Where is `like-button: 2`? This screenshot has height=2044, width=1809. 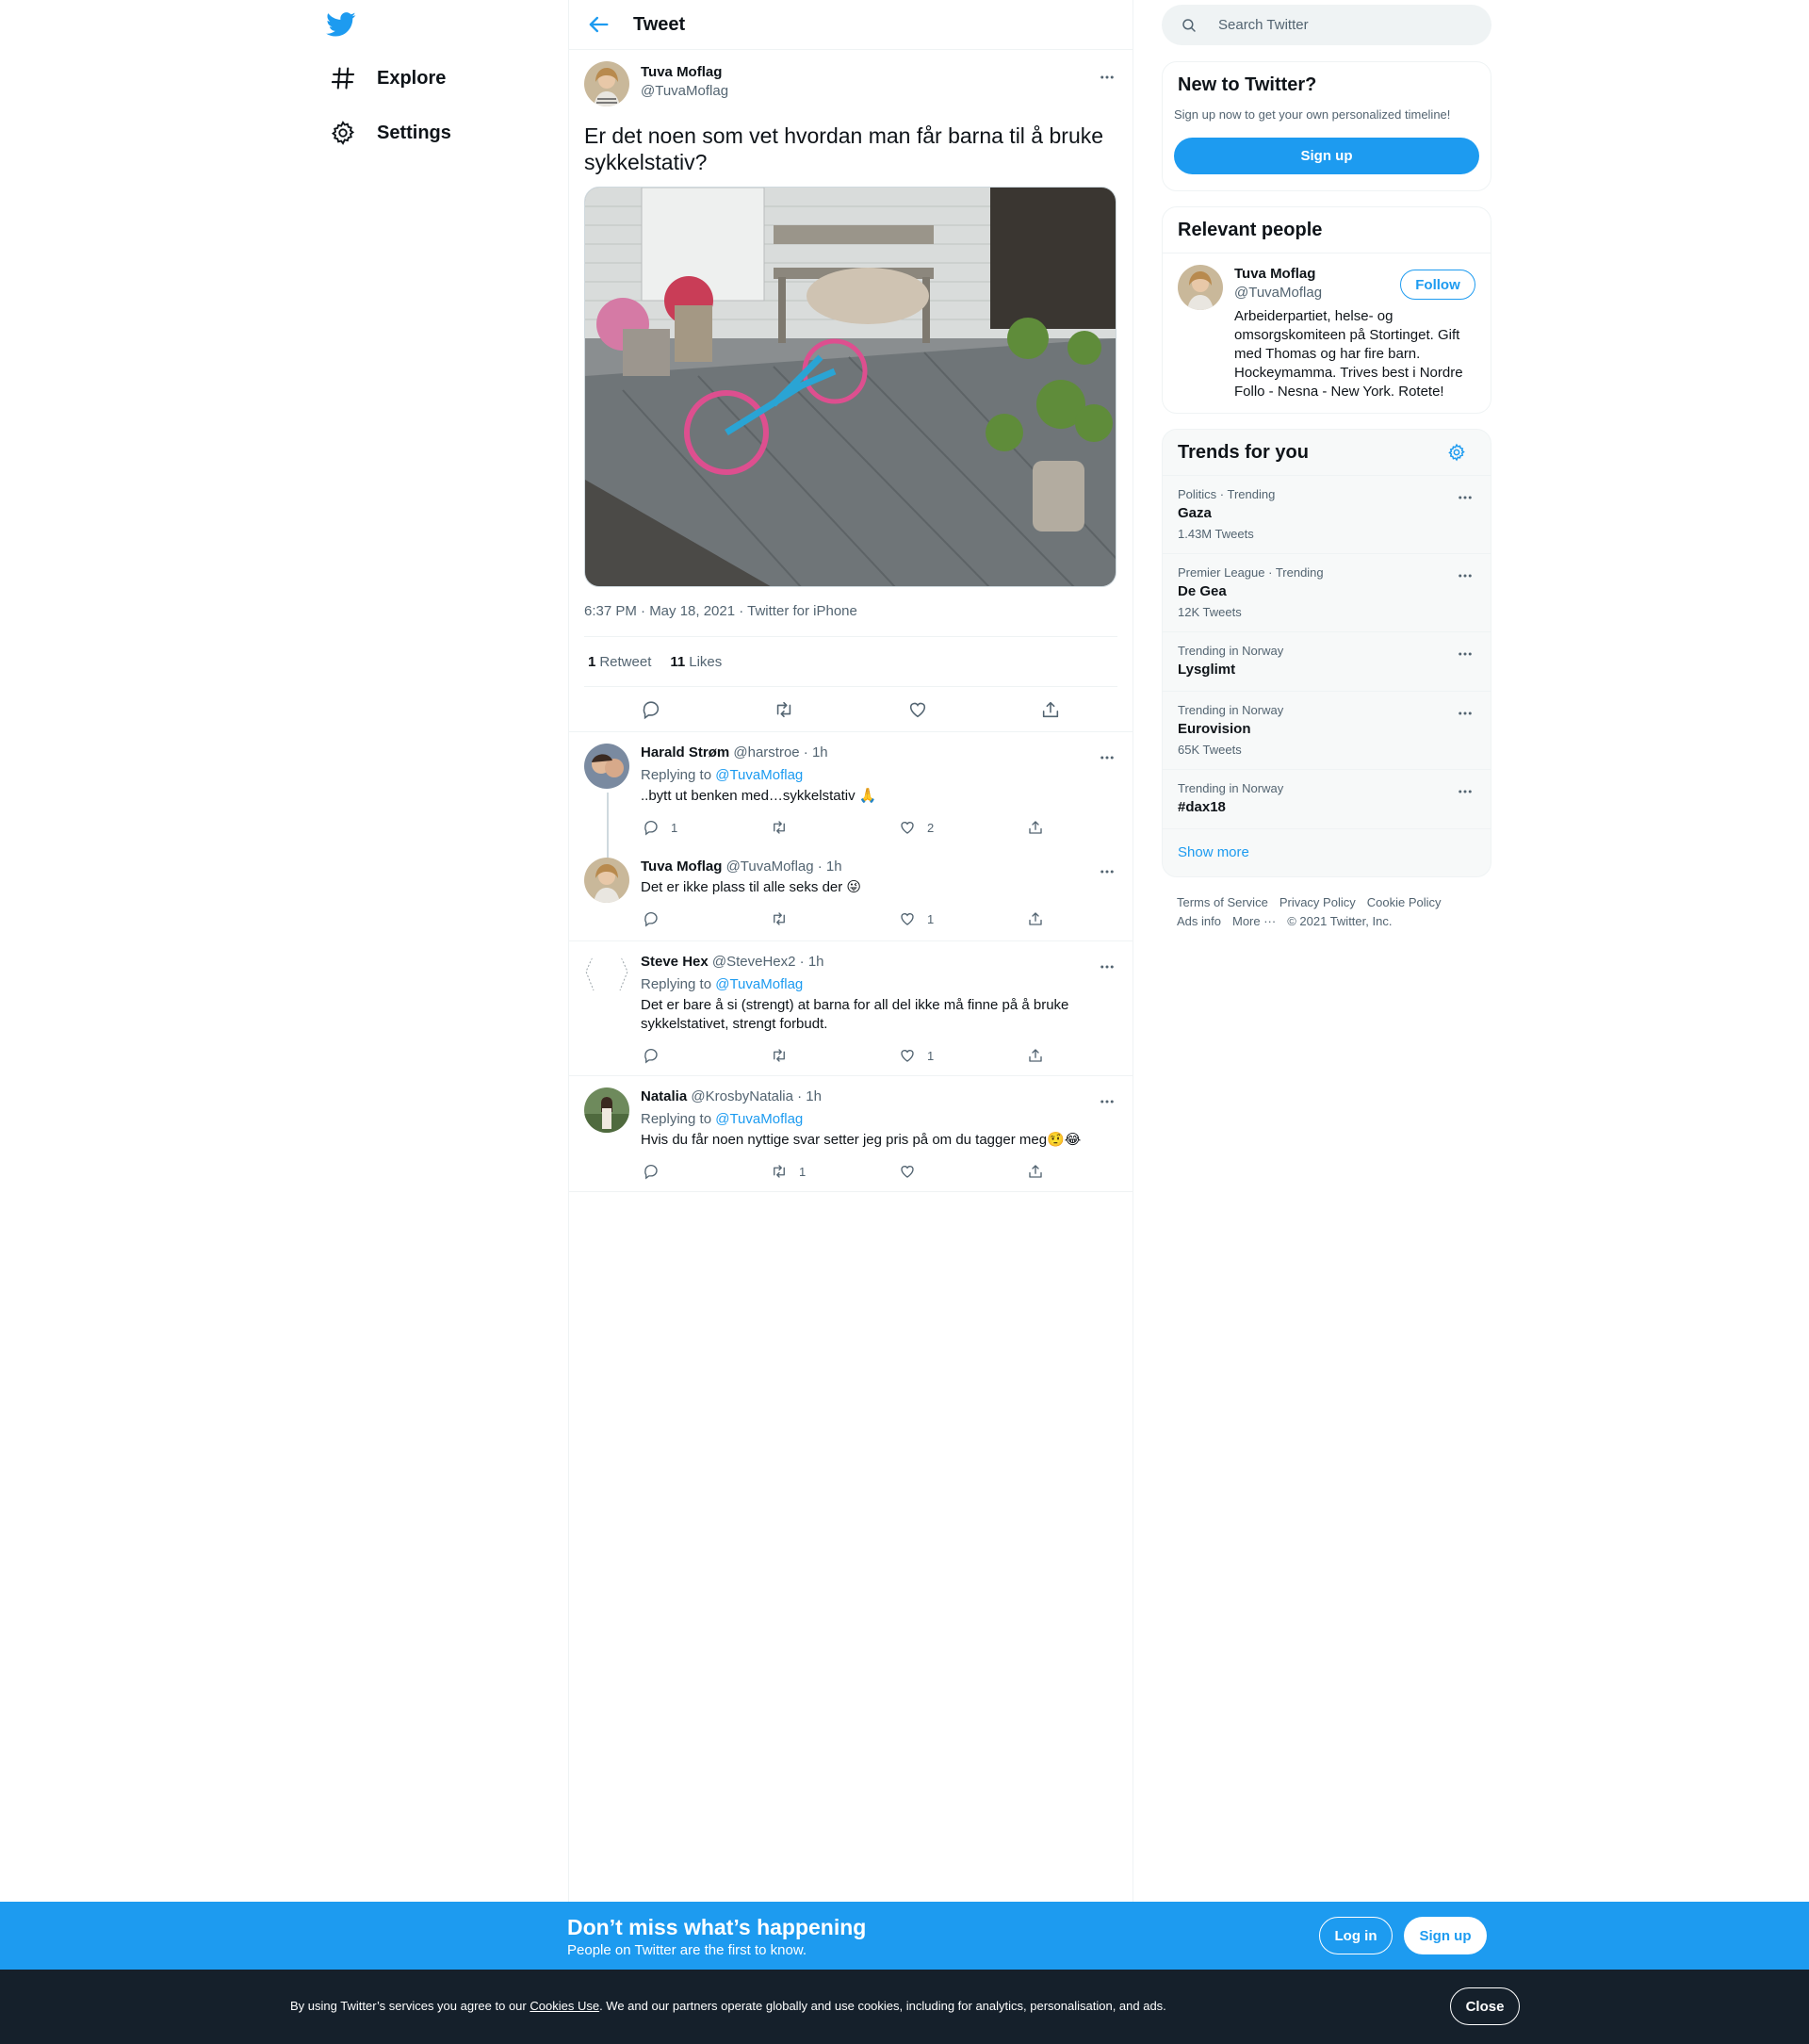
like-button: 2 is located at coordinates (961, 827).